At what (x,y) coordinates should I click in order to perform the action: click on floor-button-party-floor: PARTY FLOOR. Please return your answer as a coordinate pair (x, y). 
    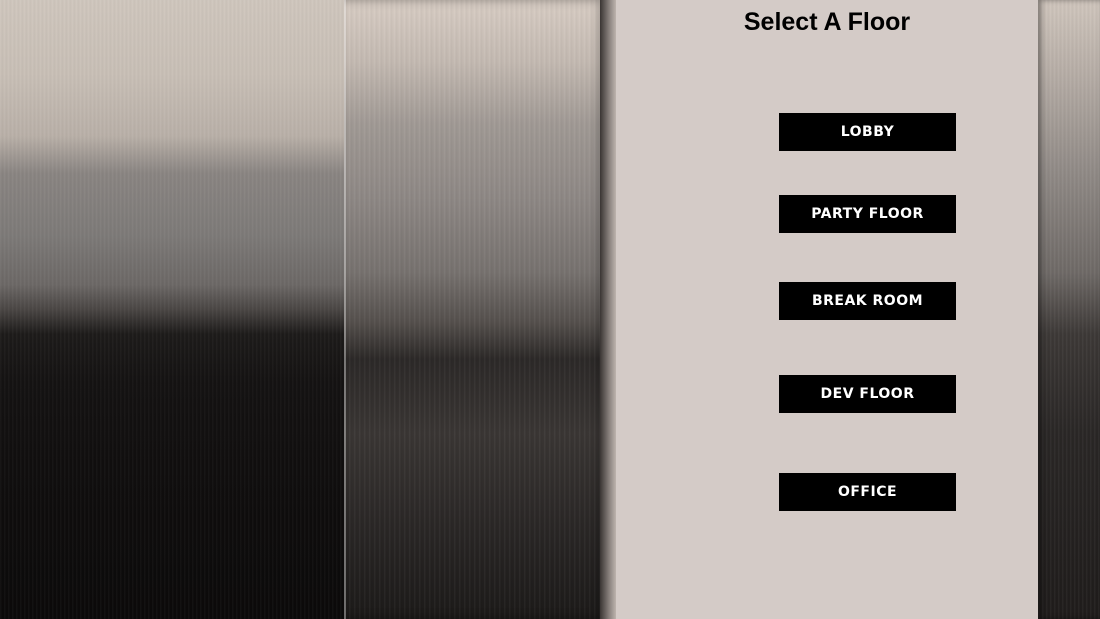
    Looking at the image, I should click on (867, 214).